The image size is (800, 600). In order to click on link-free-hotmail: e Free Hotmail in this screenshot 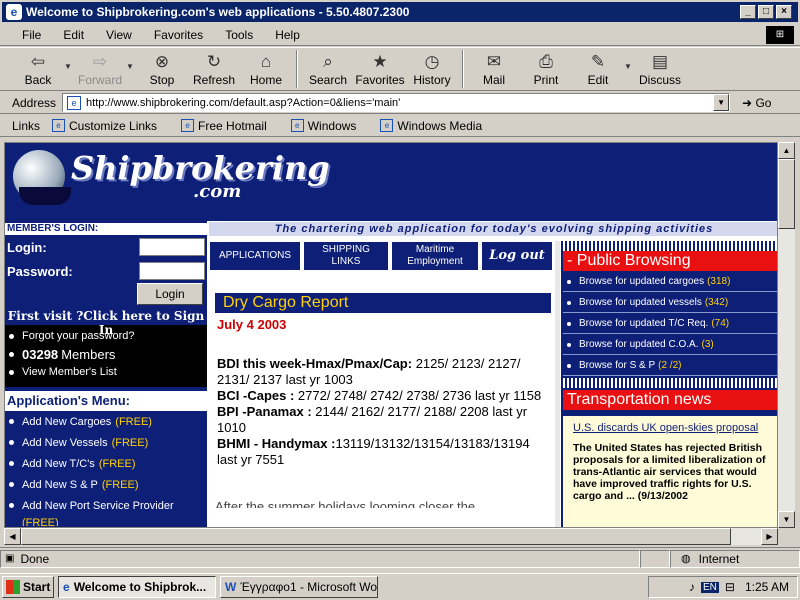, I will do `click(230, 126)`.